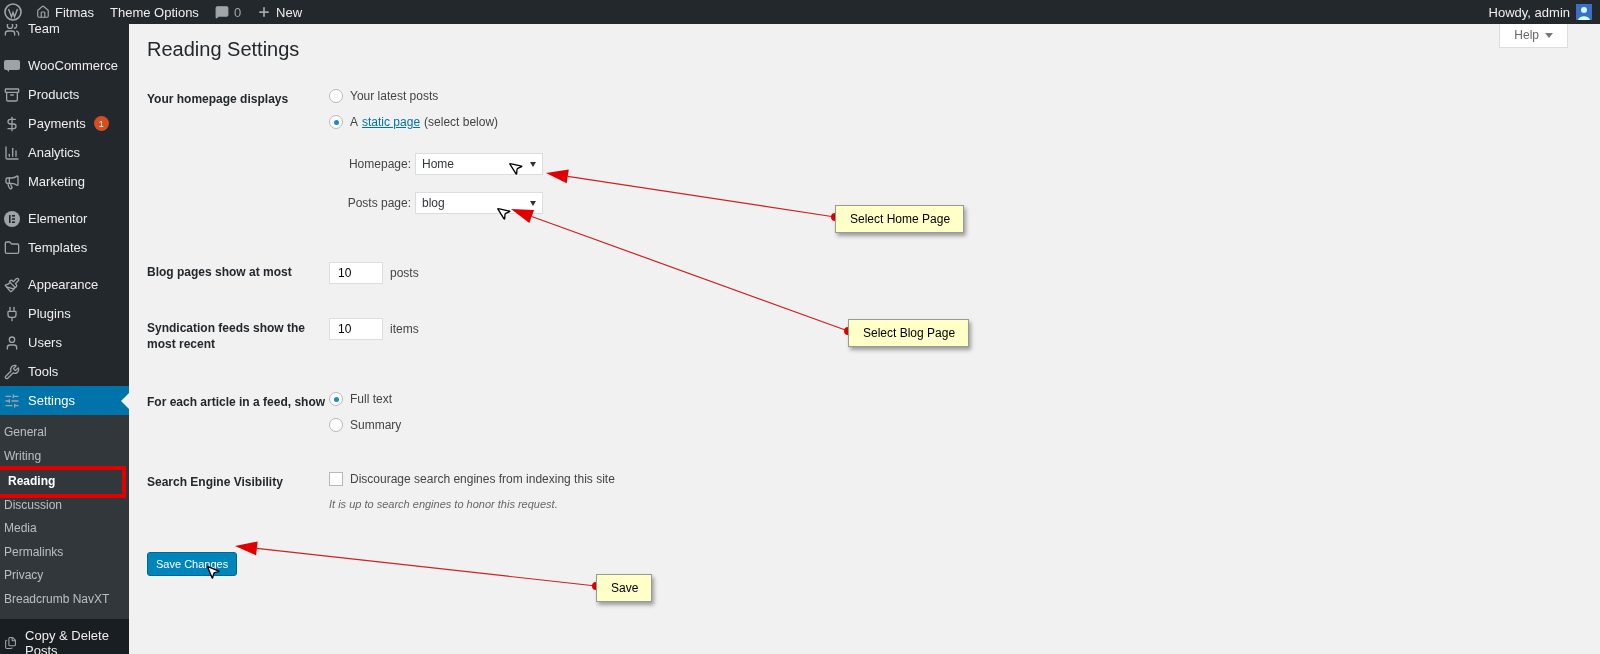 This screenshot has width=1600, height=654. What do you see at coordinates (64, 94) in the screenshot?
I see `sidebar-item: Products` at bounding box center [64, 94].